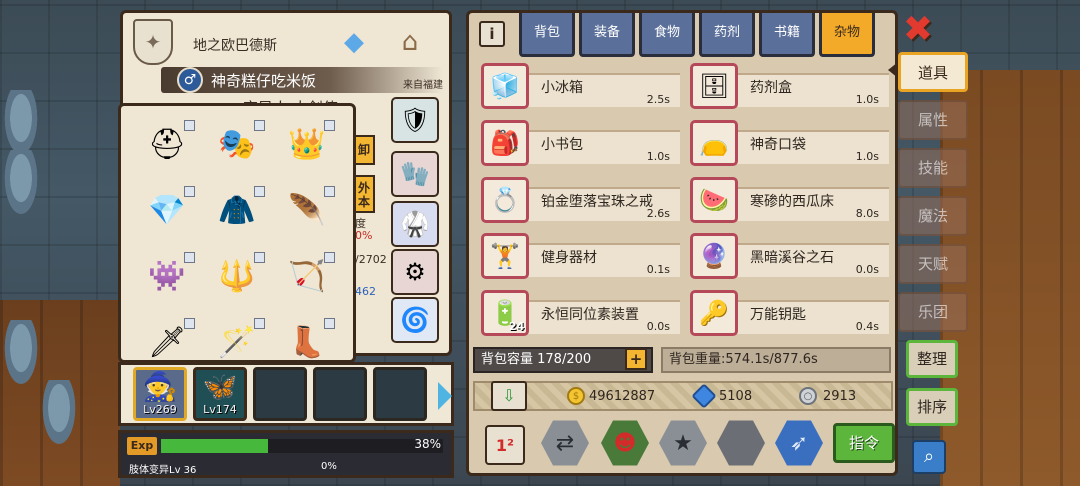 Image resolution: width=1080 pixels, height=486 pixels. What do you see at coordinates (799, 443) in the screenshot?
I see `spear-skill-icon: ➶` at bounding box center [799, 443].